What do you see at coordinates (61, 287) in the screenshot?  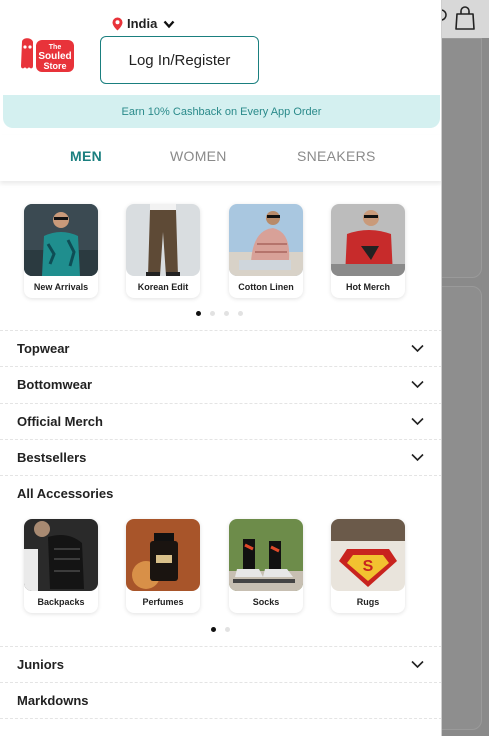 I see `tile-label: New Arrivals` at bounding box center [61, 287].